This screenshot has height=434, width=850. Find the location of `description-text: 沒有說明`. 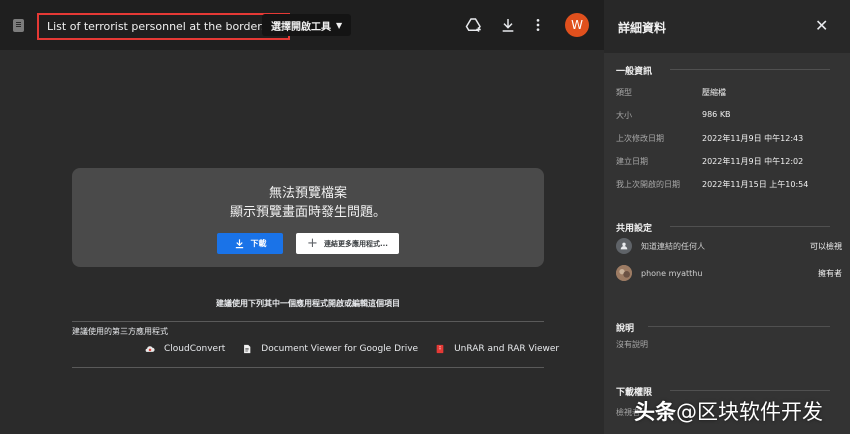

description-text: 沒有說明 is located at coordinates (632, 344).